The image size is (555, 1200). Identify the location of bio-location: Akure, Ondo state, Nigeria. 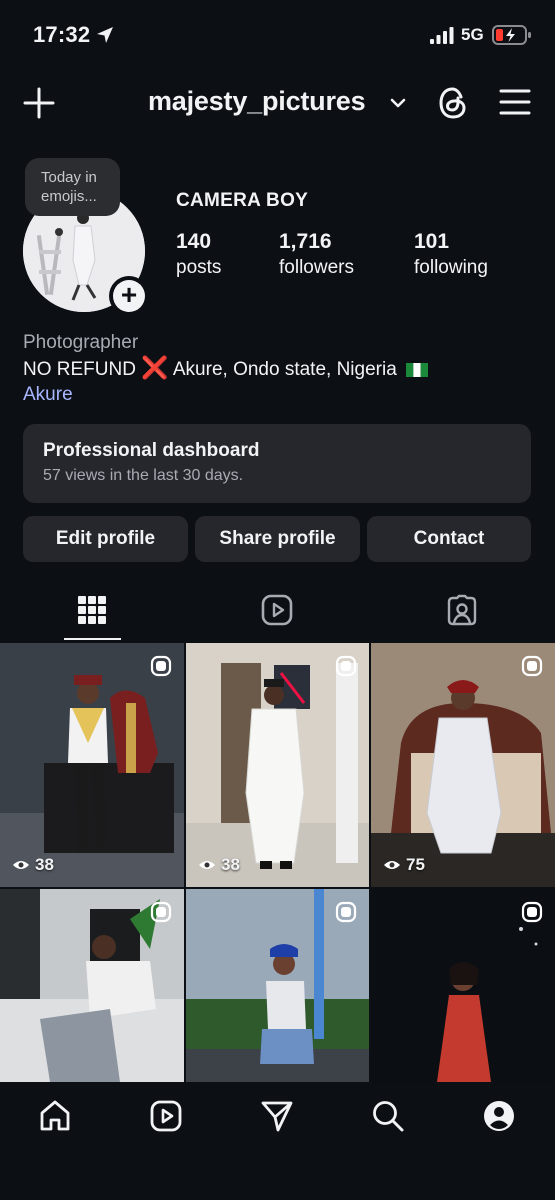
(284, 369).